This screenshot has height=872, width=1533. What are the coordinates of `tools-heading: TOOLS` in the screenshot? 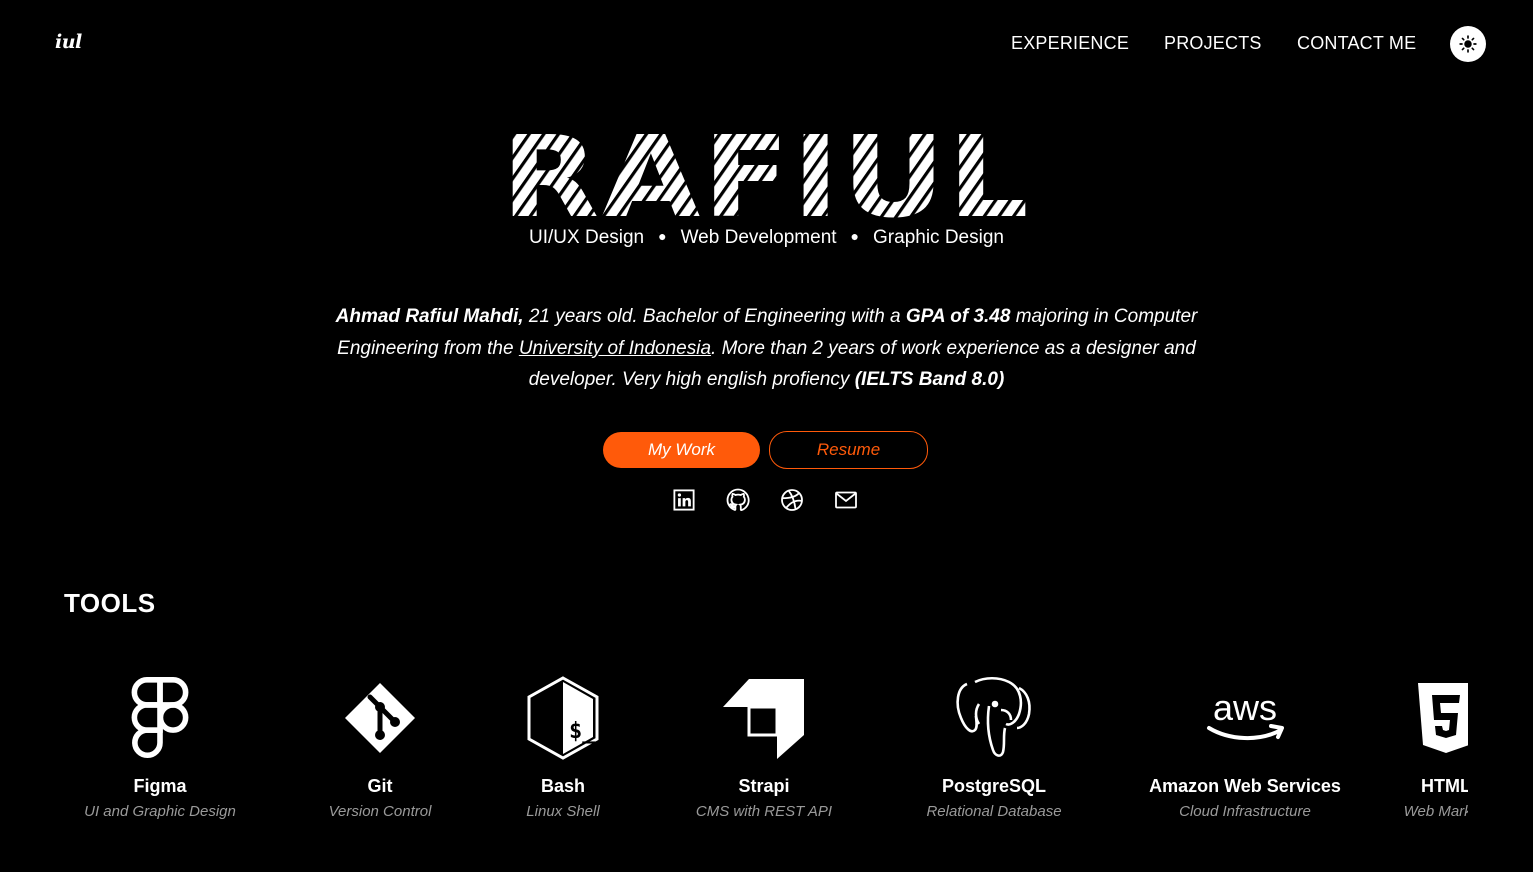 It's located at (110, 603).